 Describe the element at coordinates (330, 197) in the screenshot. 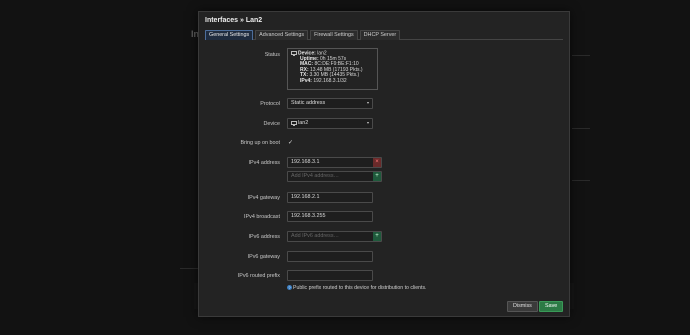

I see `ipv4-gateway-input: 192.168.2.1` at that location.